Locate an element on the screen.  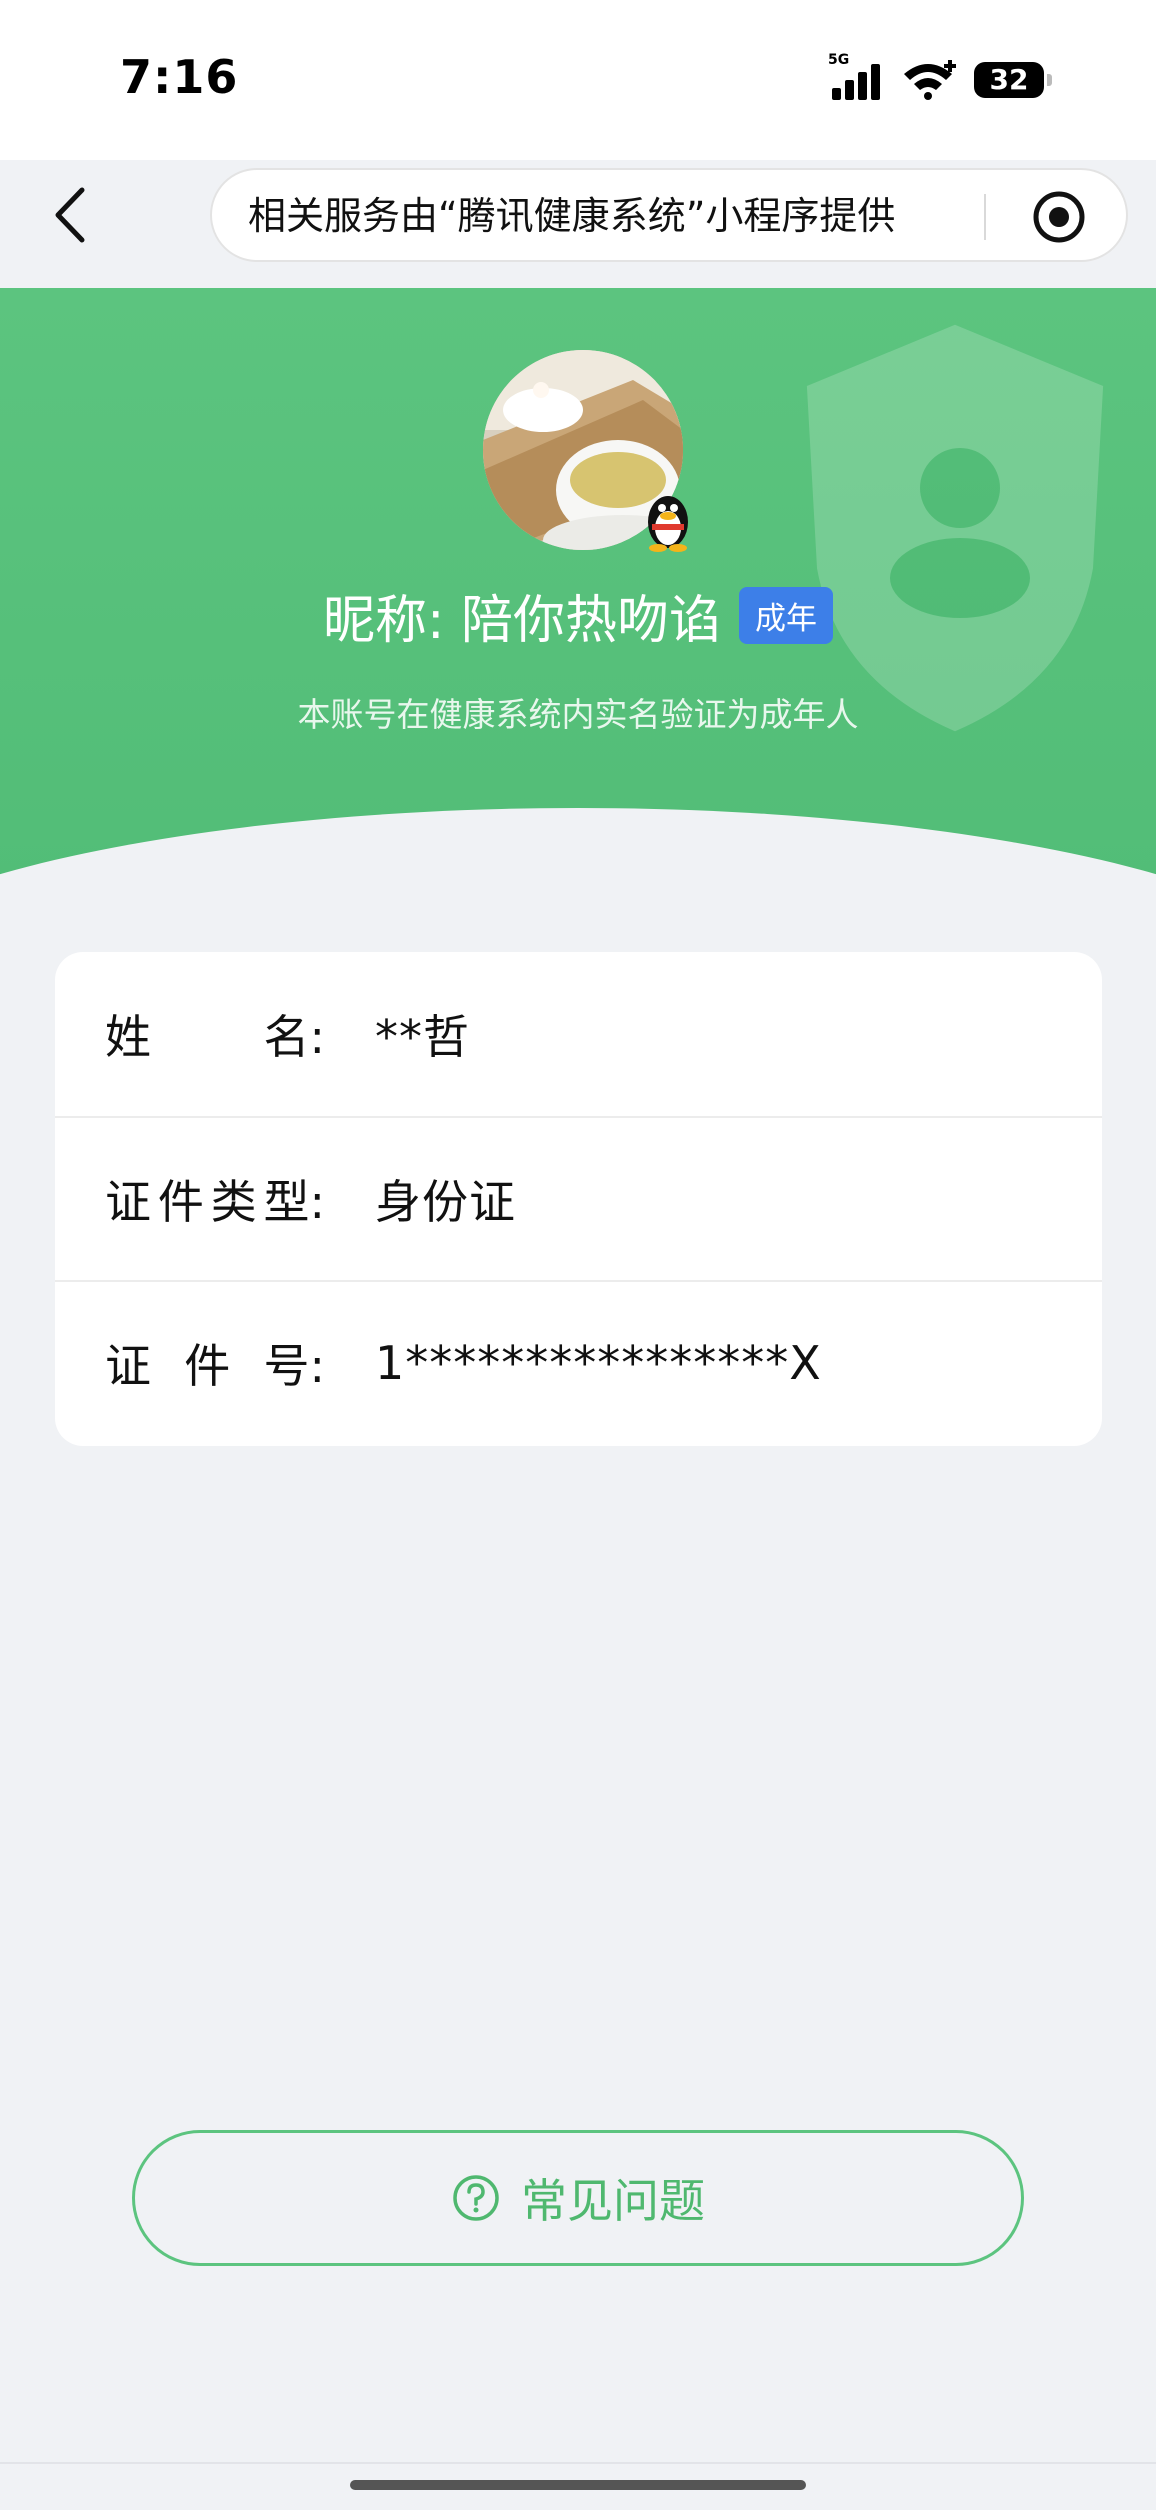
home-indicator is located at coordinates (578, 2485).